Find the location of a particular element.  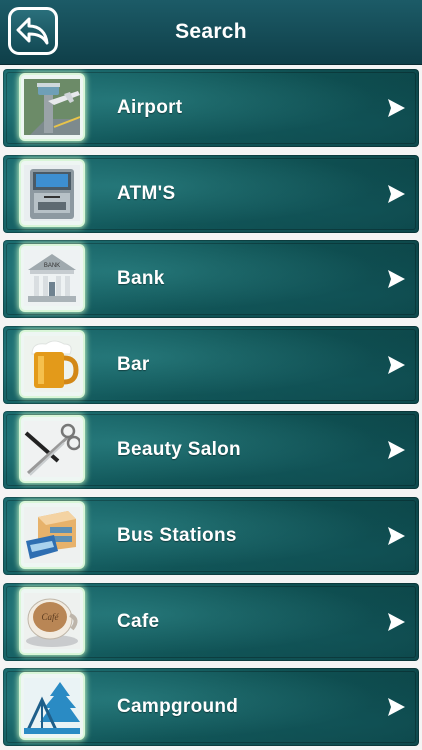

back-arrow-icon is located at coordinates (32, 31).